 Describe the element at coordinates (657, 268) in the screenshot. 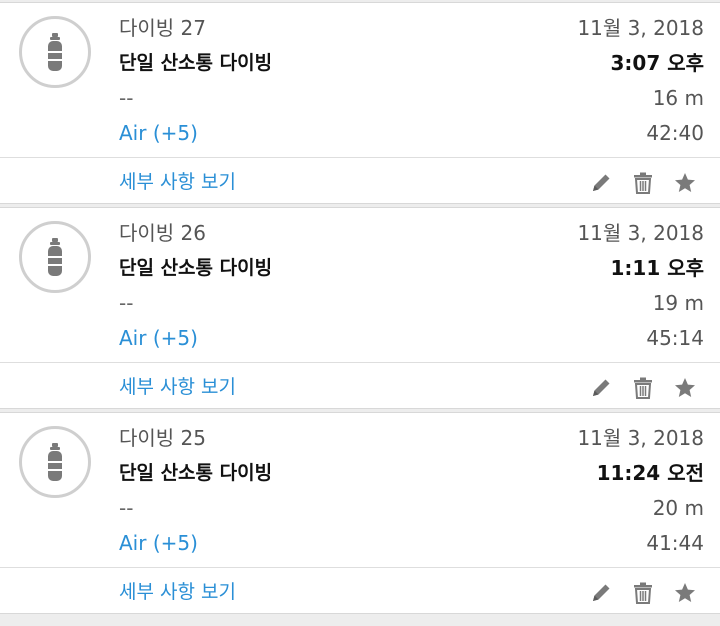

I see `dive-time: 1:11 오후` at that location.